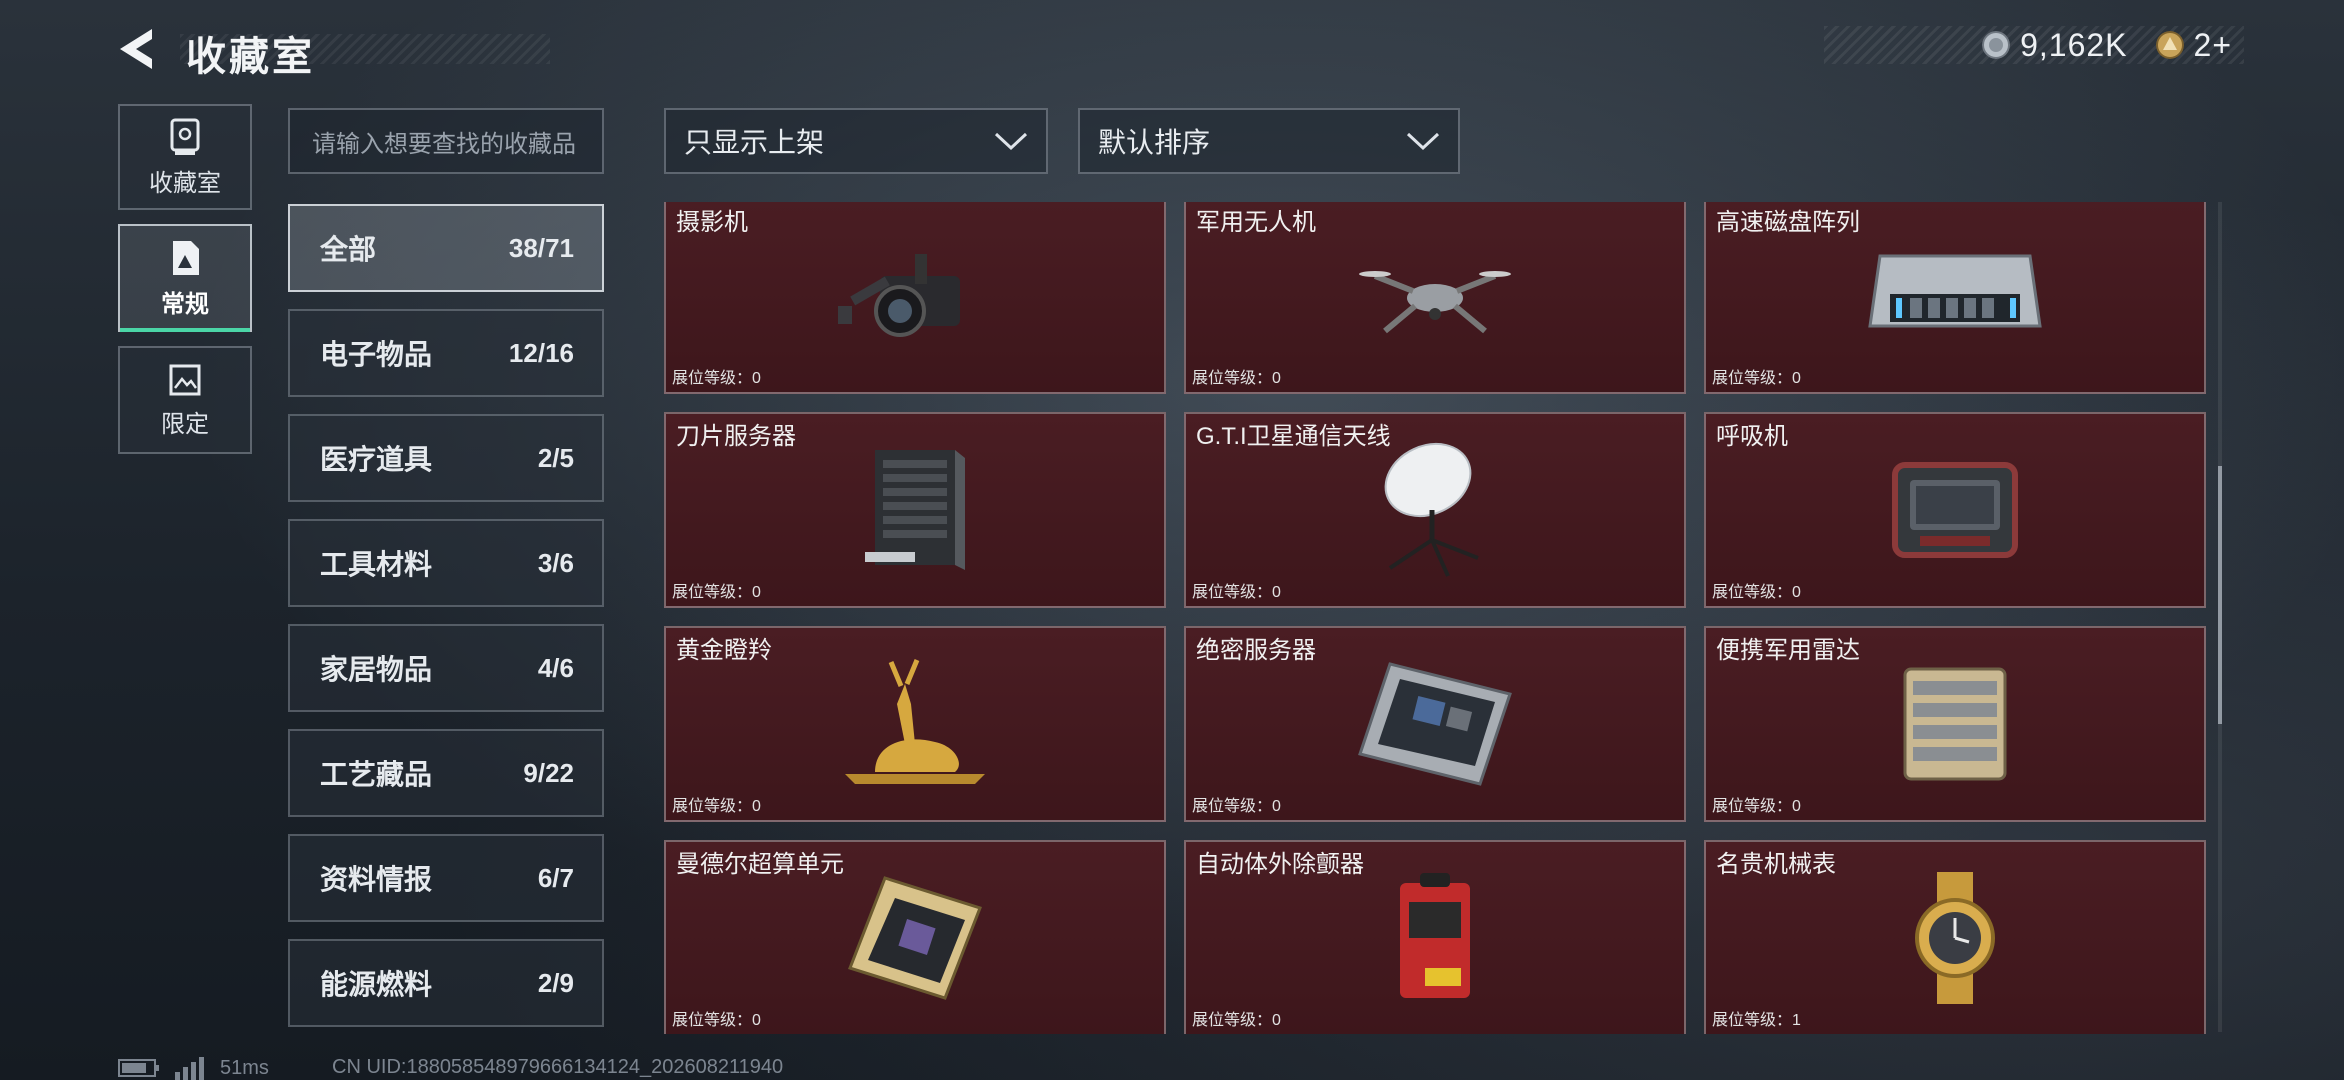 The image size is (2344, 1080). I want to click on category-count: 4/6, so click(555, 667).